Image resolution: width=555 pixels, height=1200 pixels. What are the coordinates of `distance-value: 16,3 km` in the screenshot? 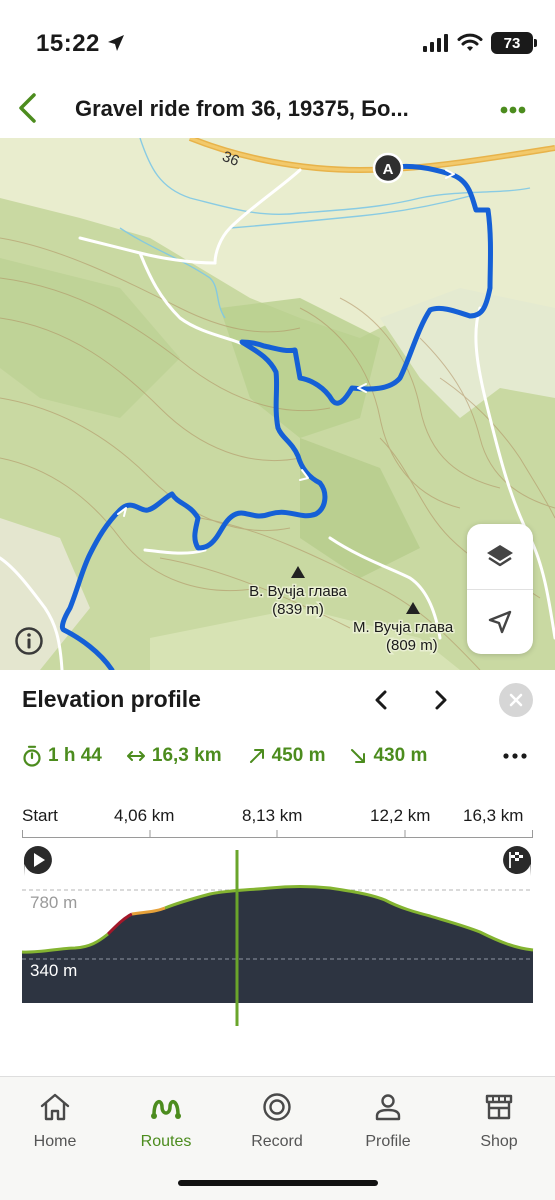 It's located at (186, 755).